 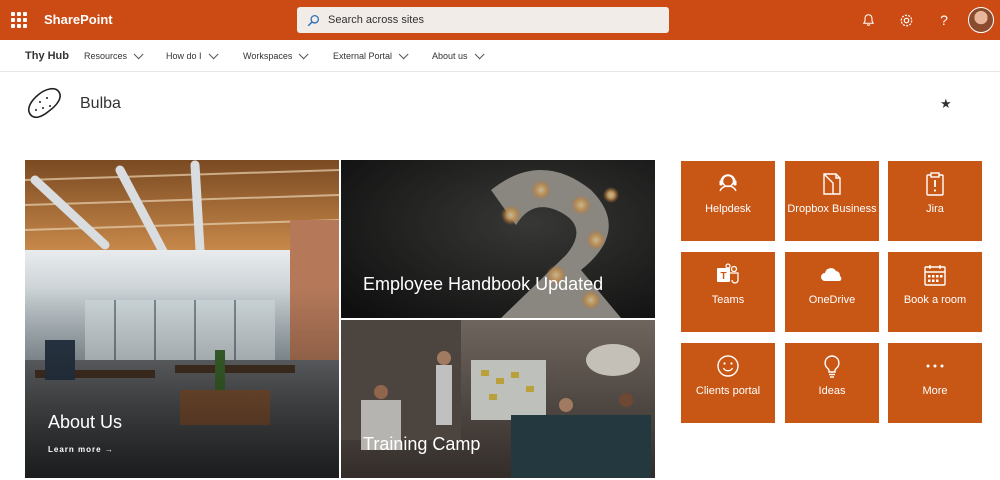 I want to click on quicklink-ideas: Ideas, so click(x=832, y=383).